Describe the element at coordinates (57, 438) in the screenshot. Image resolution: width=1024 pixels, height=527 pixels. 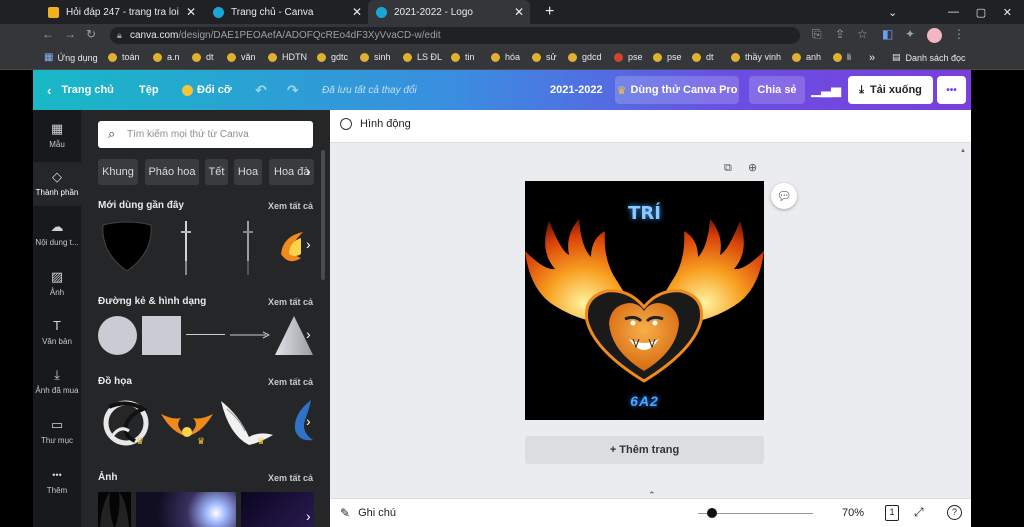
I see `rail-folders: ▭ Thư mục` at that location.